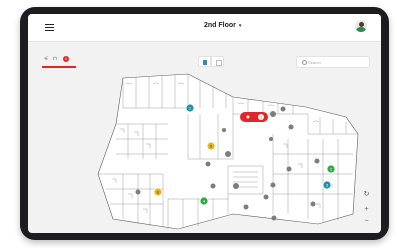 The height and width of the screenshot is (248, 397). I want to click on avatar, so click(361, 26).